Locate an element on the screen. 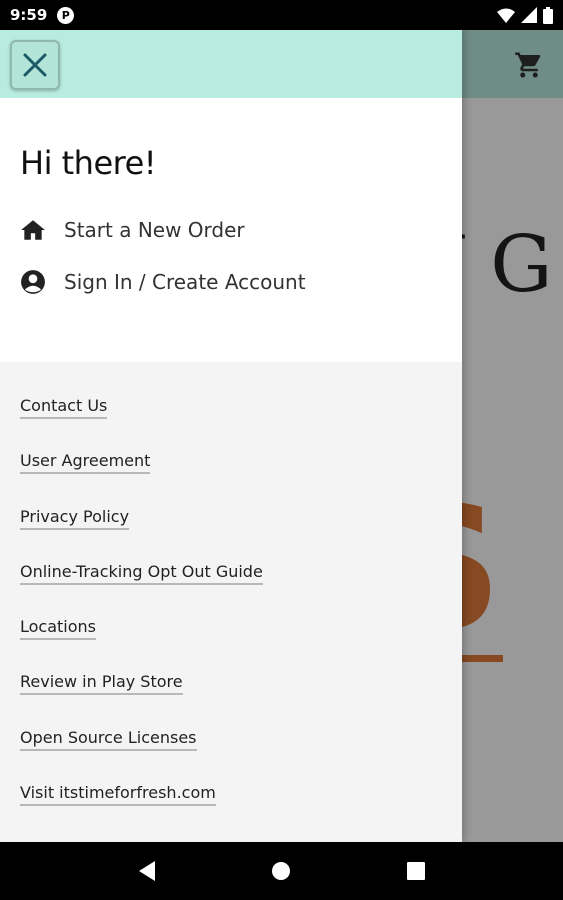 This screenshot has width=563, height=900. status-time: 9:59 is located at coordinates (29, 15).